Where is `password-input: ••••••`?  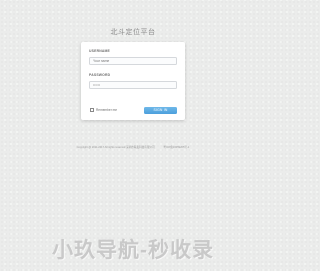 password-input: •••••• is located at coordinates (133, 85).